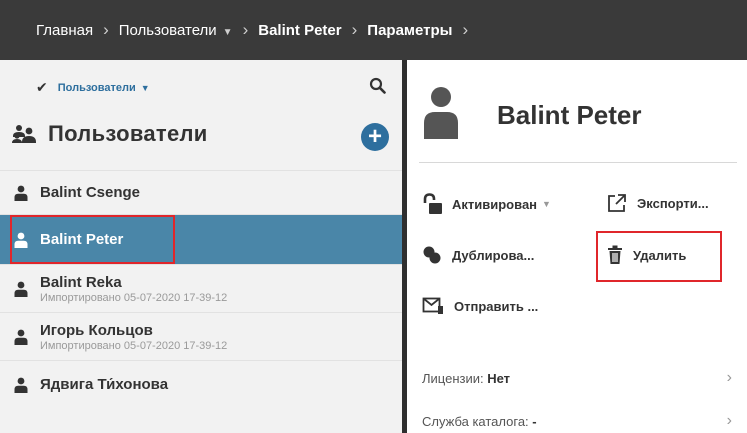 This screenshot has height=433, width=747. Describe the element at coordinates (299, 30) in the screenshot. I see `breadcrumb-user: Balint Peter` at that location.